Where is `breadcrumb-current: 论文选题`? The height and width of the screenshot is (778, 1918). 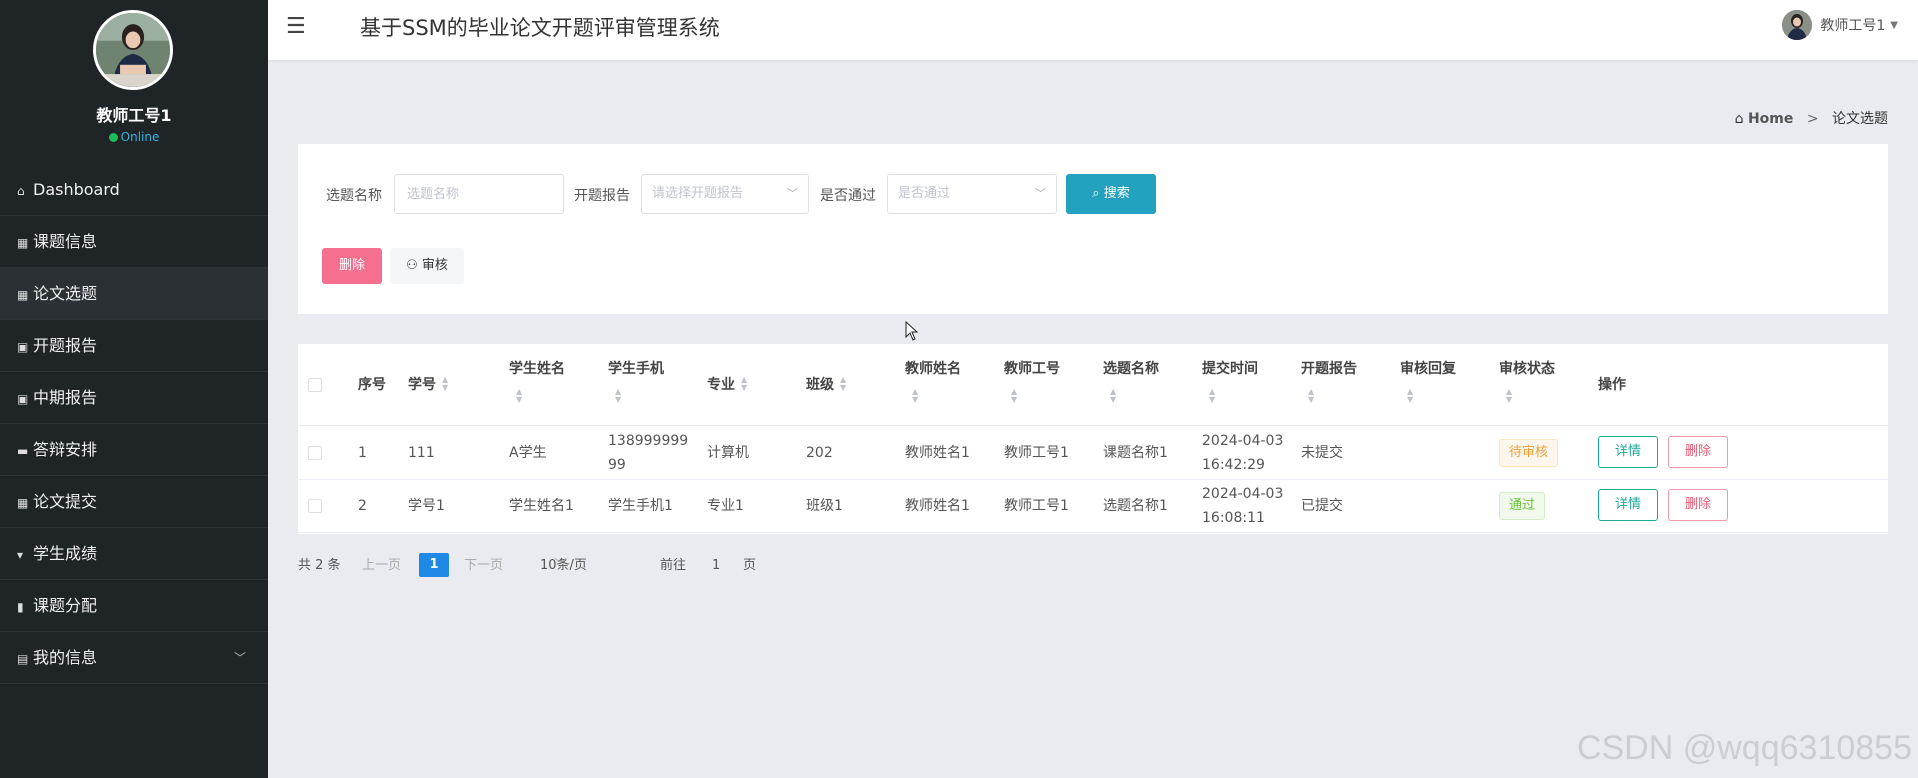 breadcrumb-current: 论文选题 is located at coordinates (1860, 119).